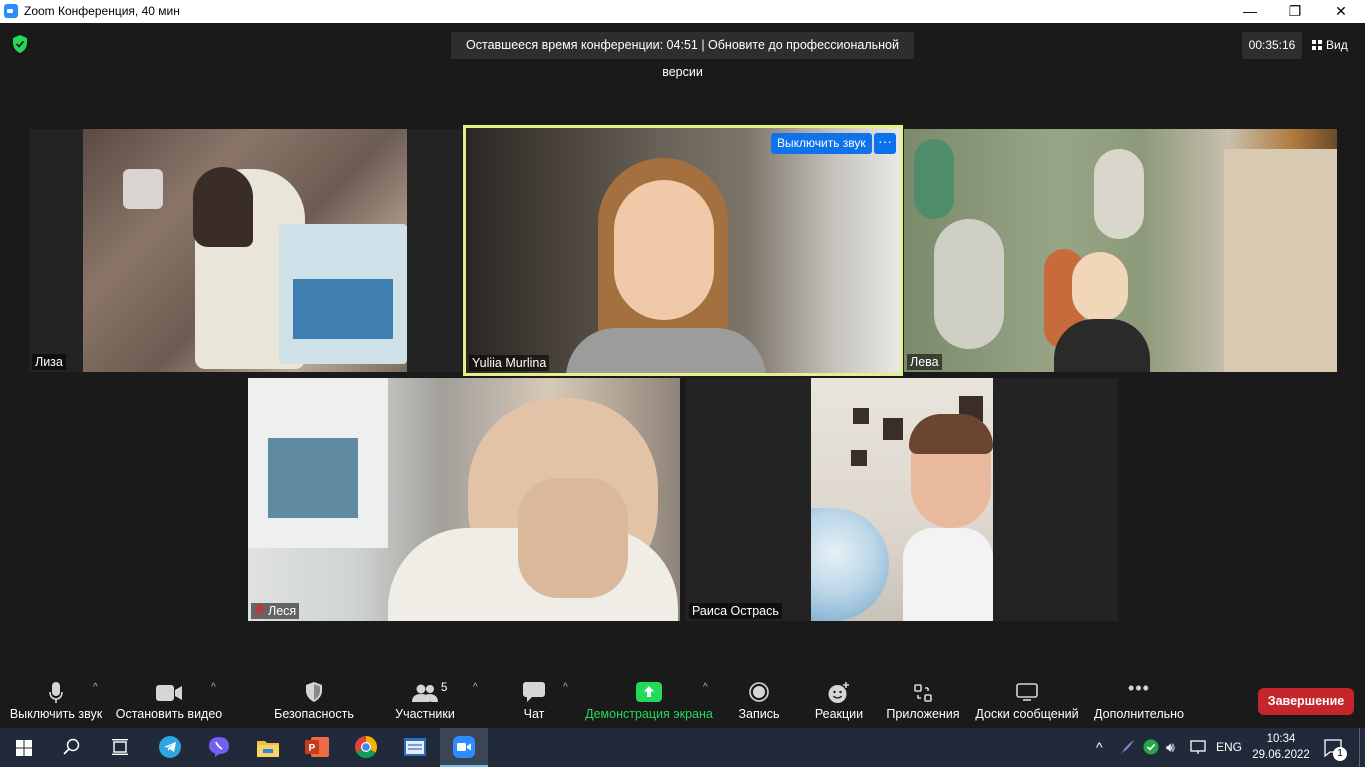 The width and height of the screenshot is (1365, 767). I want to click on windows-taskbar: P ^ 🔊︎ ENG 10:34 29.06.2022 1, so click(682, 747).